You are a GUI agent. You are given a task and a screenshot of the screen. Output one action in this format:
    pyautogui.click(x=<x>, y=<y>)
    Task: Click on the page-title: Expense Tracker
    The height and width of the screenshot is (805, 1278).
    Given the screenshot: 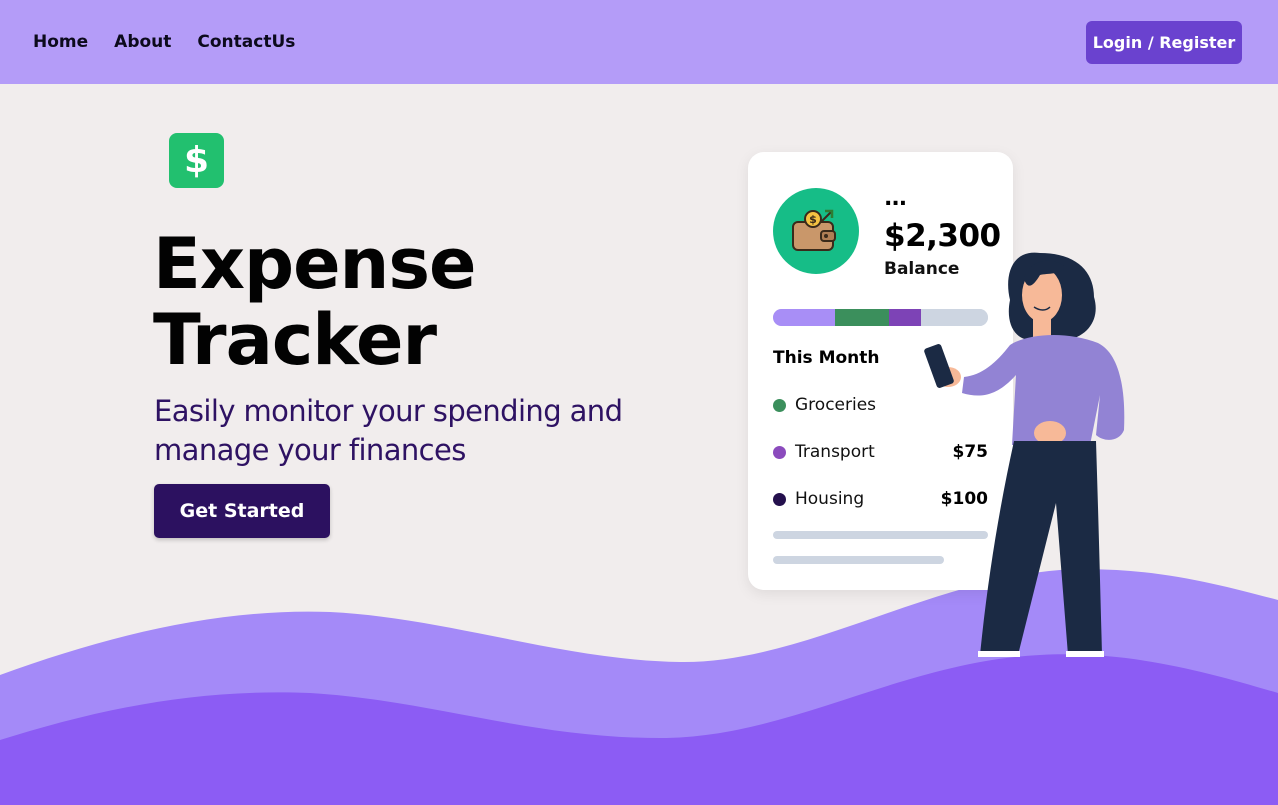 What is the action you would take?
    pyautogui.click(x=315, y=302)
    